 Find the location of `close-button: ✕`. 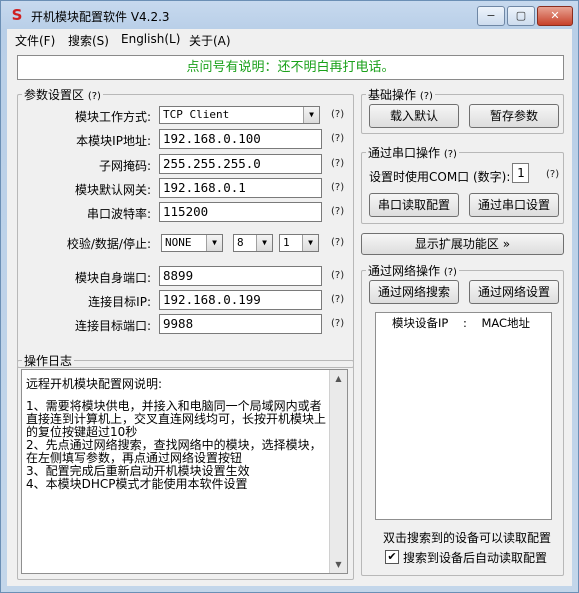

close-button: ✕ is located at coordinates (555, 16).